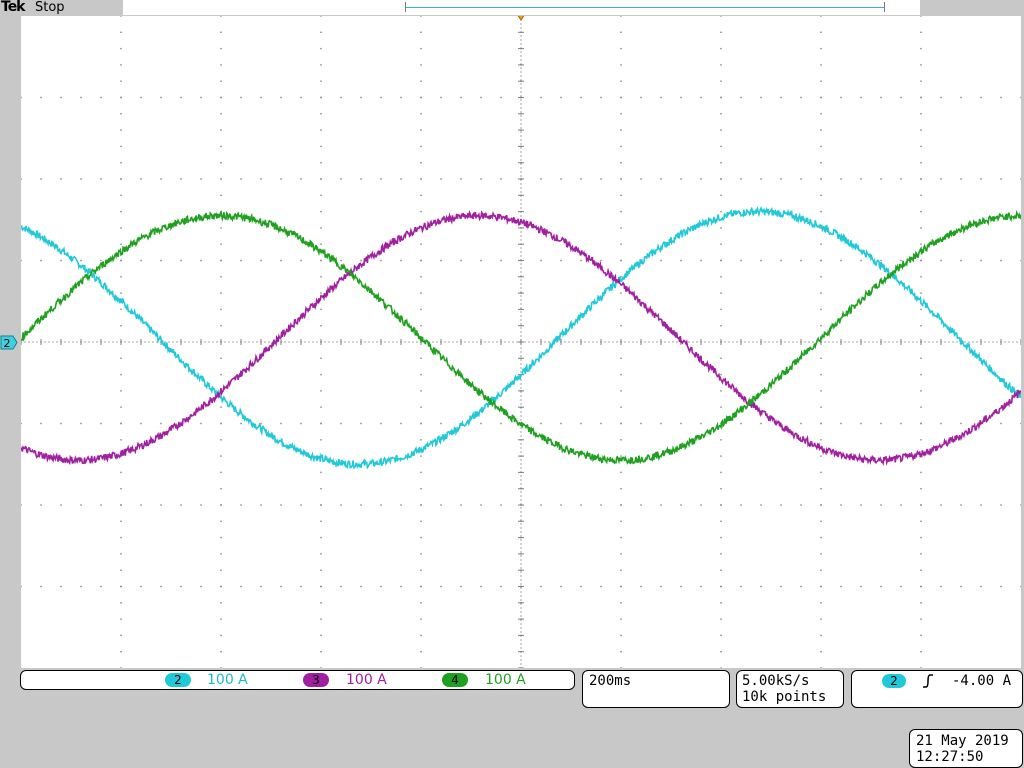  Describe the element at coordinates (455, 680) in the screenshot. I see `channel-4-badge: 4` at that location.